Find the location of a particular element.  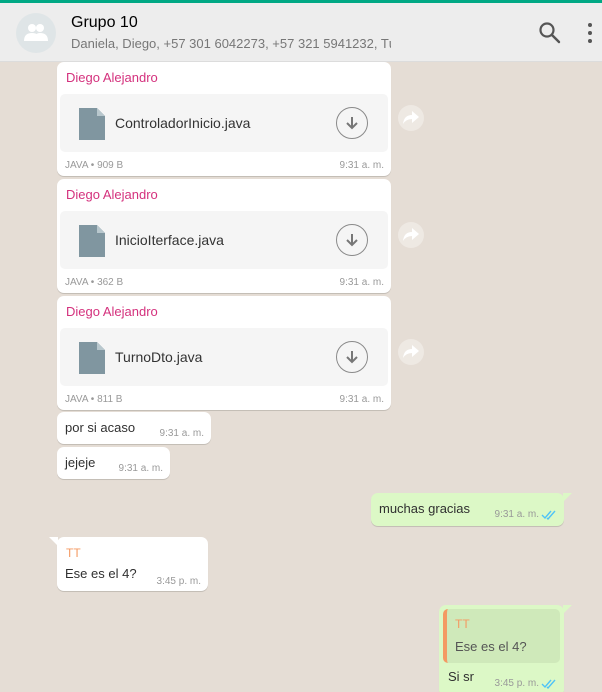

file-meta: JAVA • 362 B is located at coordinates (94, 282).